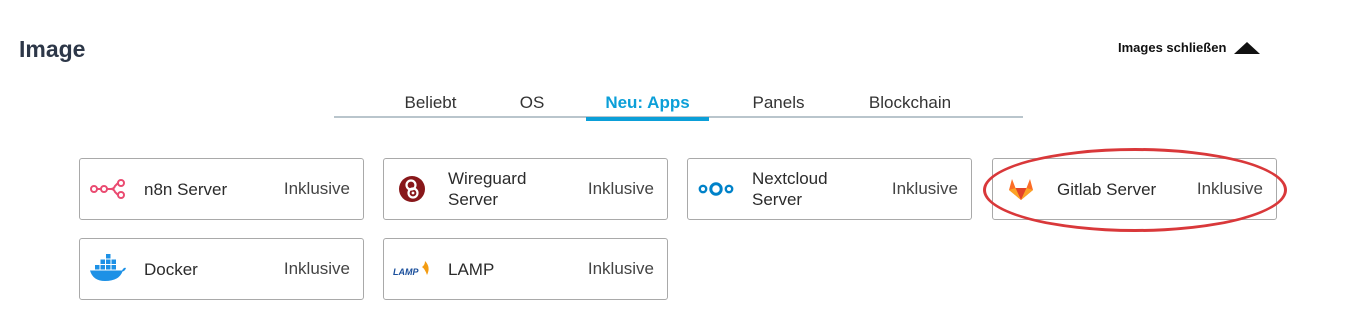  Describe the element at coordinates (1107, 189) in the screenshot. I see `image-name: Gitlab Server` at that location.